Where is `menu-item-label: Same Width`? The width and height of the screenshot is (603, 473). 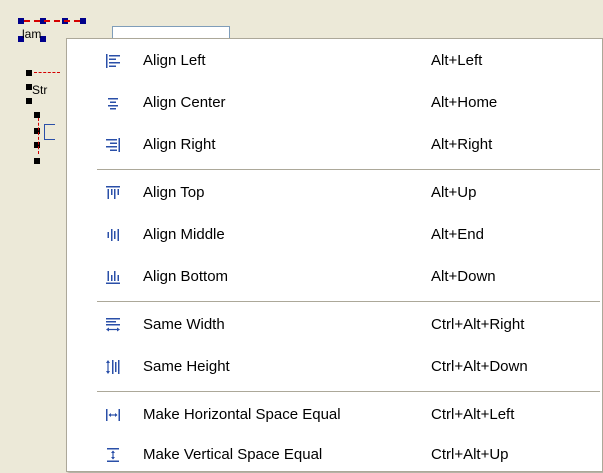
menu-item-label: Same Width is located at coordinates (184, 324).